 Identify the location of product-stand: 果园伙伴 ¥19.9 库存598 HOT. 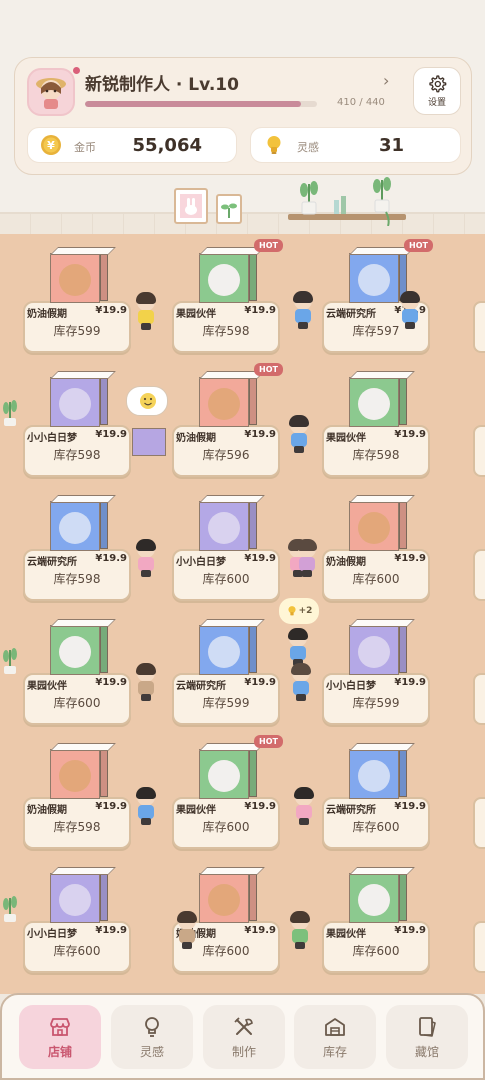
(227, 296).